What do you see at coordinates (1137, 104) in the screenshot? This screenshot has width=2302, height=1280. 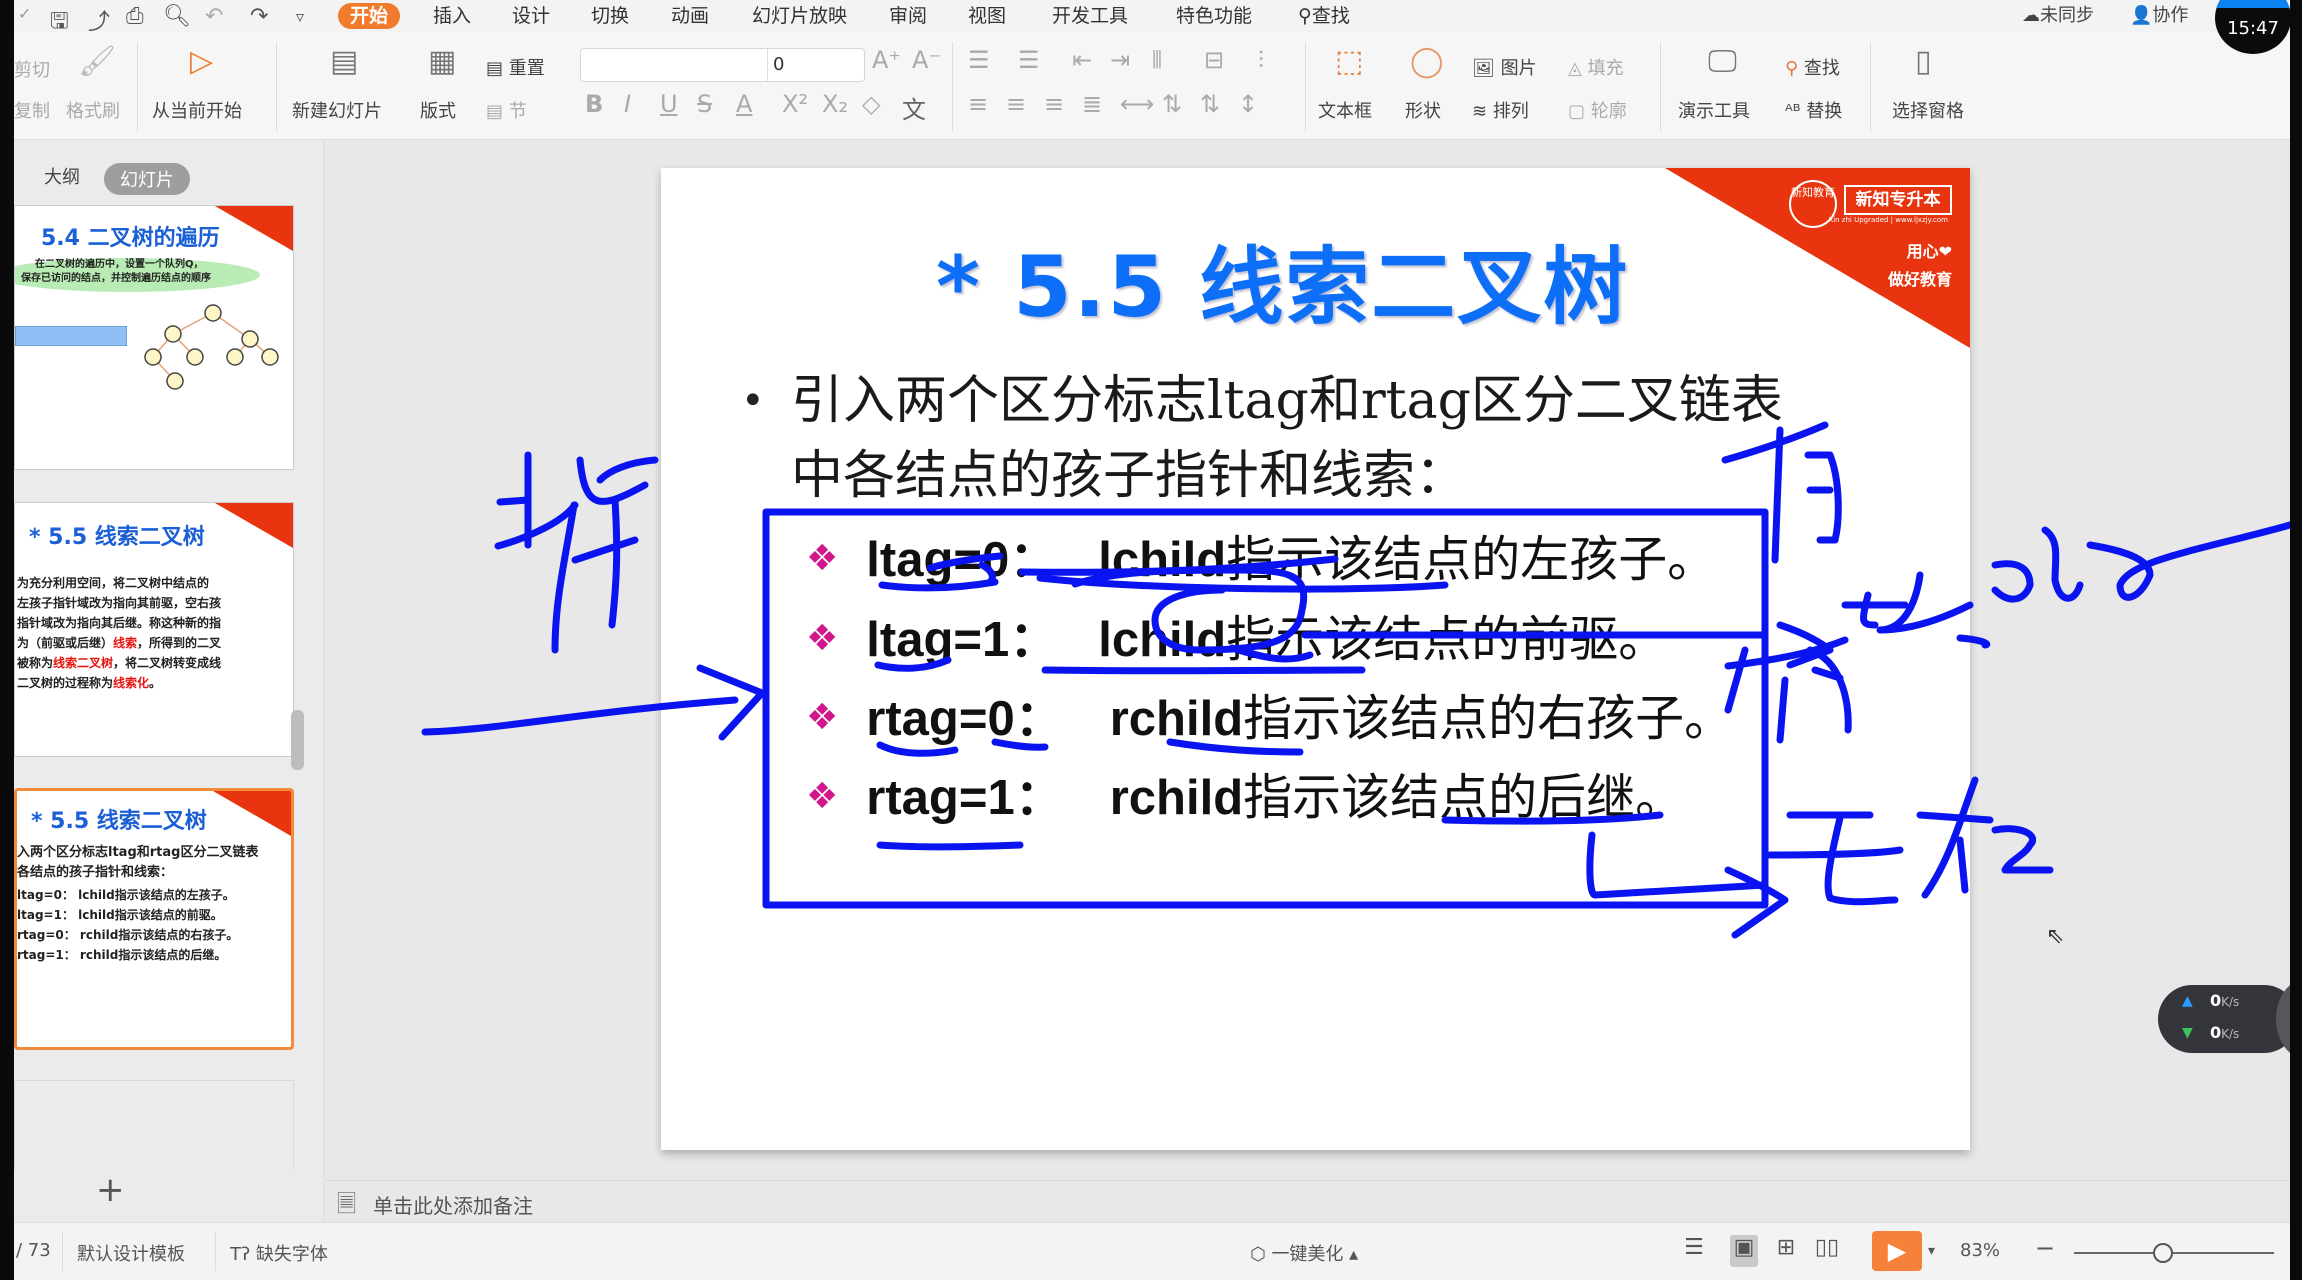 I see `distribute-icon: ⟷` at bounding box center [1137, 104].